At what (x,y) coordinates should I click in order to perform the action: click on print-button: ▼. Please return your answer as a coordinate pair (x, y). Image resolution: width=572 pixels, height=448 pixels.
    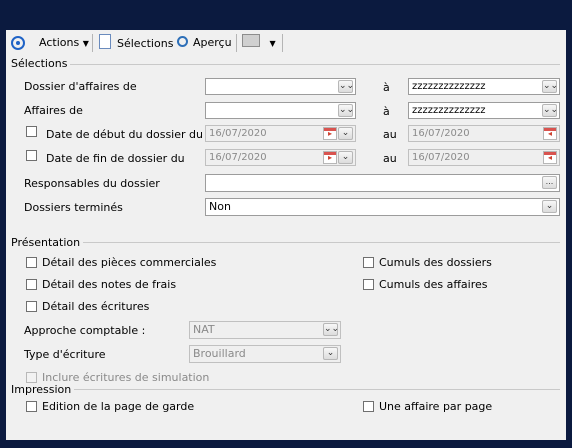
    Looking at the image, I should click on (259, 43).